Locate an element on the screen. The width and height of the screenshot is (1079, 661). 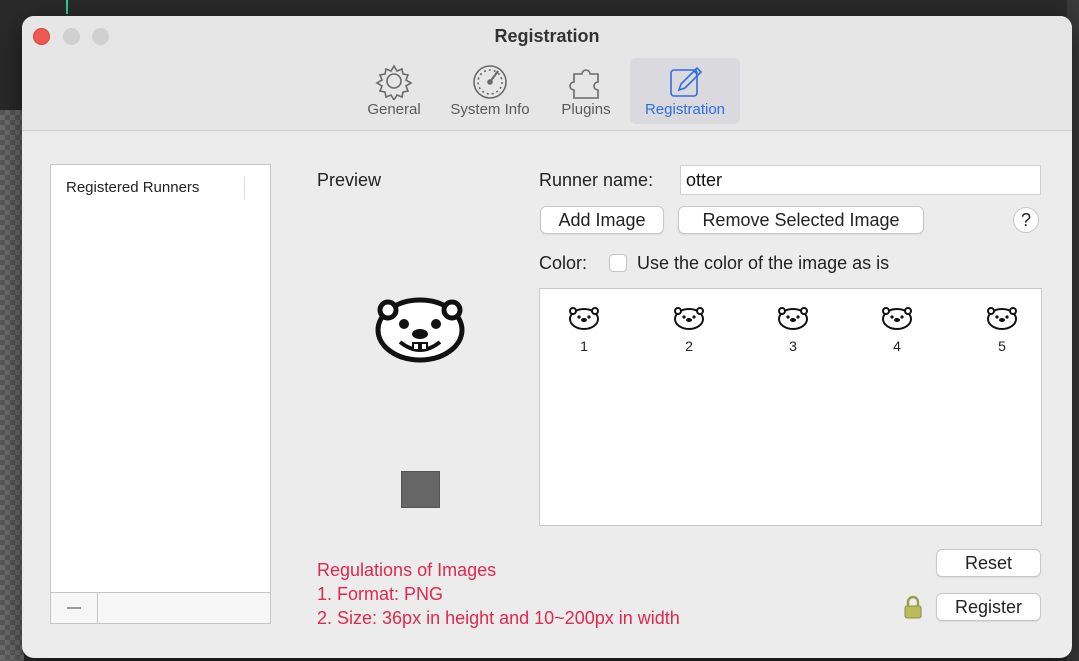
tab-plugins-label: Plugins is located at coordinates (586, 109).